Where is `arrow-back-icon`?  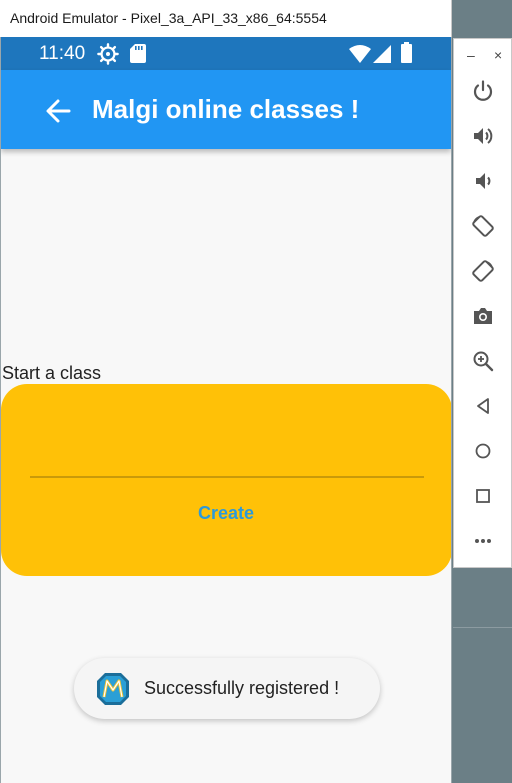 arrow-back-icon is located at coordinates (58, 111).